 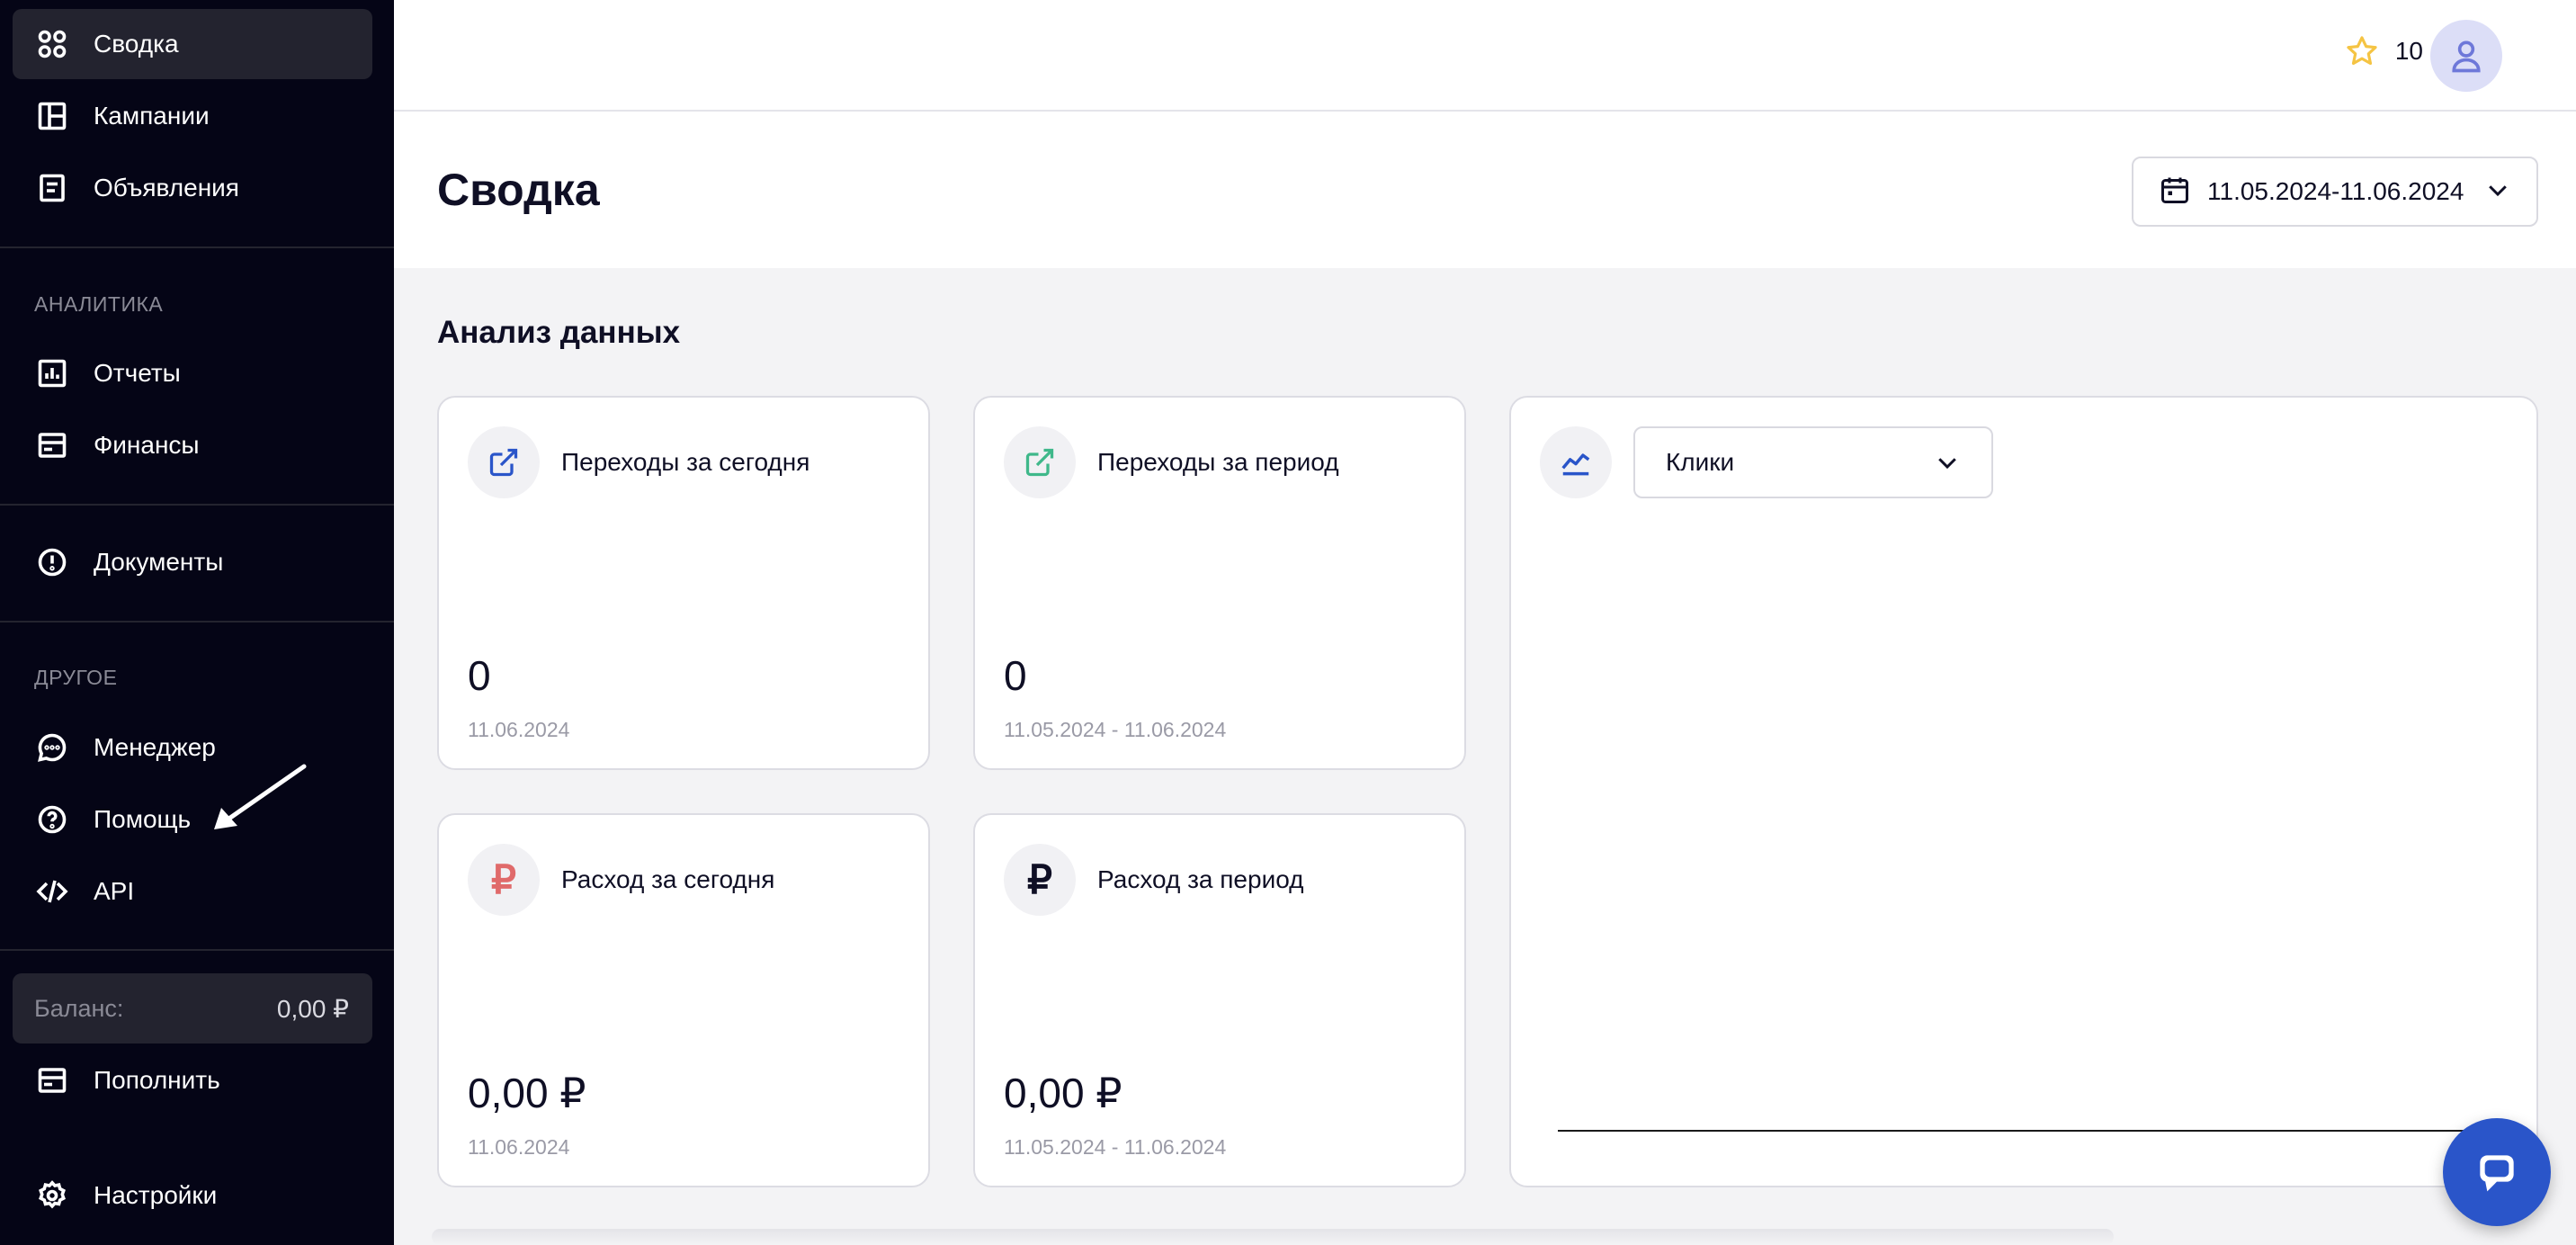 What do you see at coordinates (1218, 462) in the screenshot?
I see `card-title: Переходы за период` at bounding box center [1218, 462].